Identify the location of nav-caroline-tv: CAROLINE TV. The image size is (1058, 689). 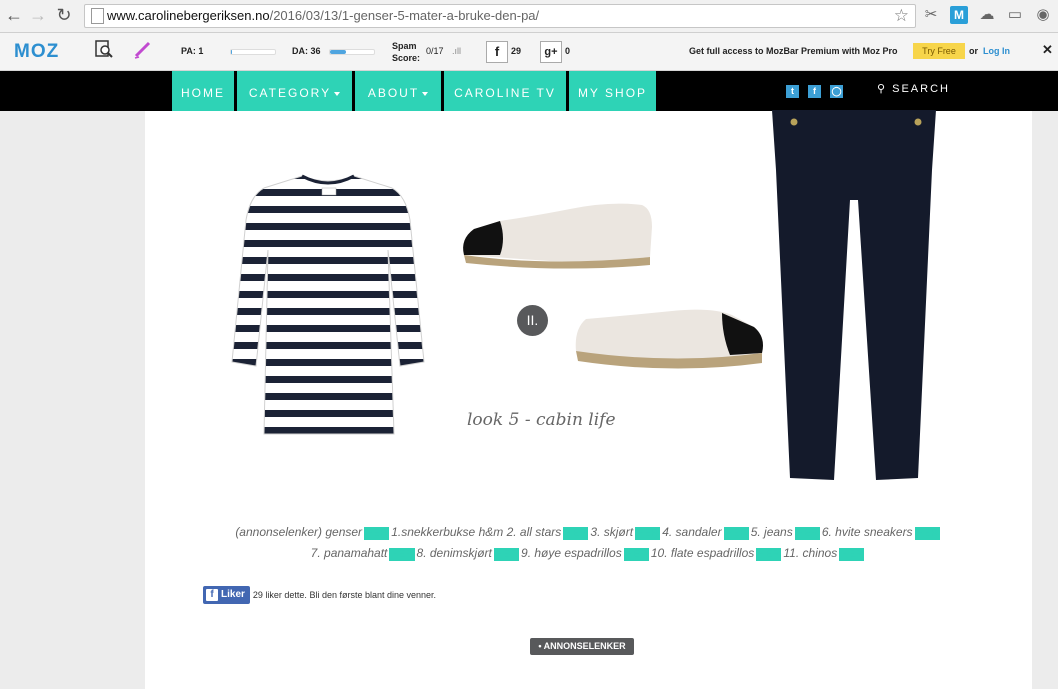
(505, 91).